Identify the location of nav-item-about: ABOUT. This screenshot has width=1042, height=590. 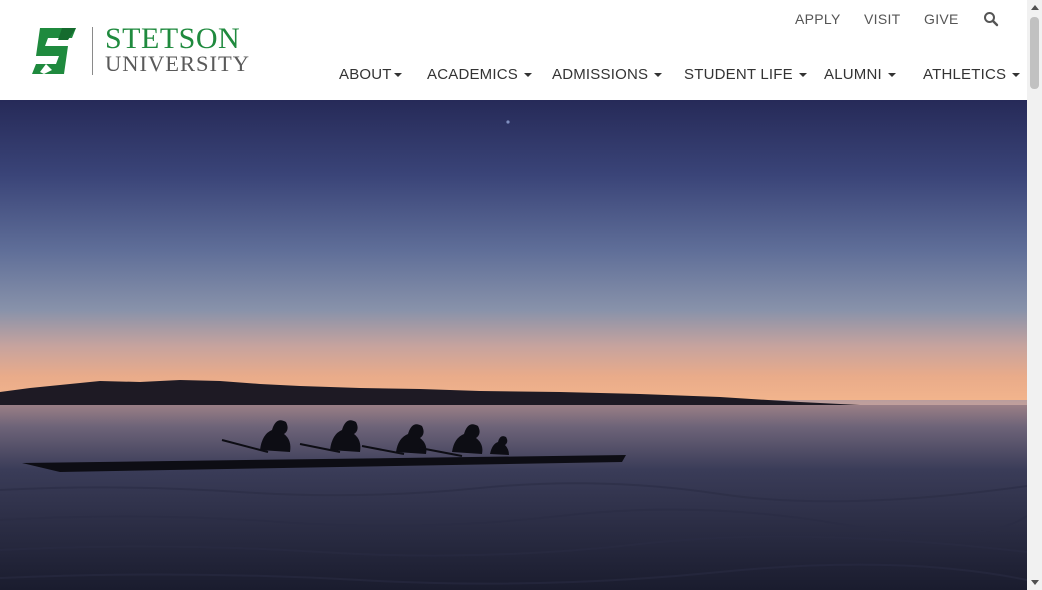
(370, 74).